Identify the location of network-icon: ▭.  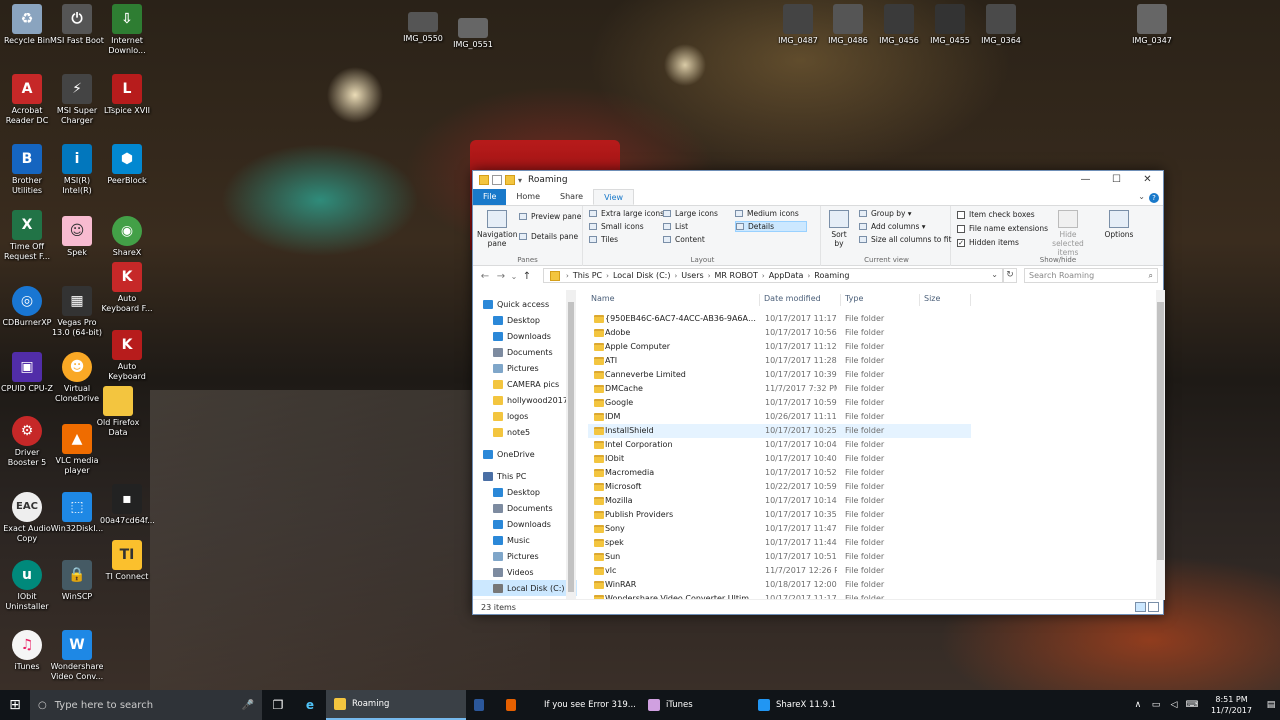
(1156, 705).